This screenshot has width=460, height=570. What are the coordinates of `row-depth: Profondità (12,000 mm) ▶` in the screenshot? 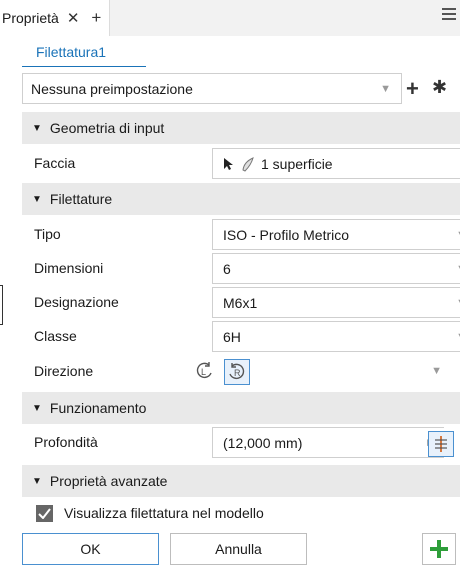 It's located at (241, 442).